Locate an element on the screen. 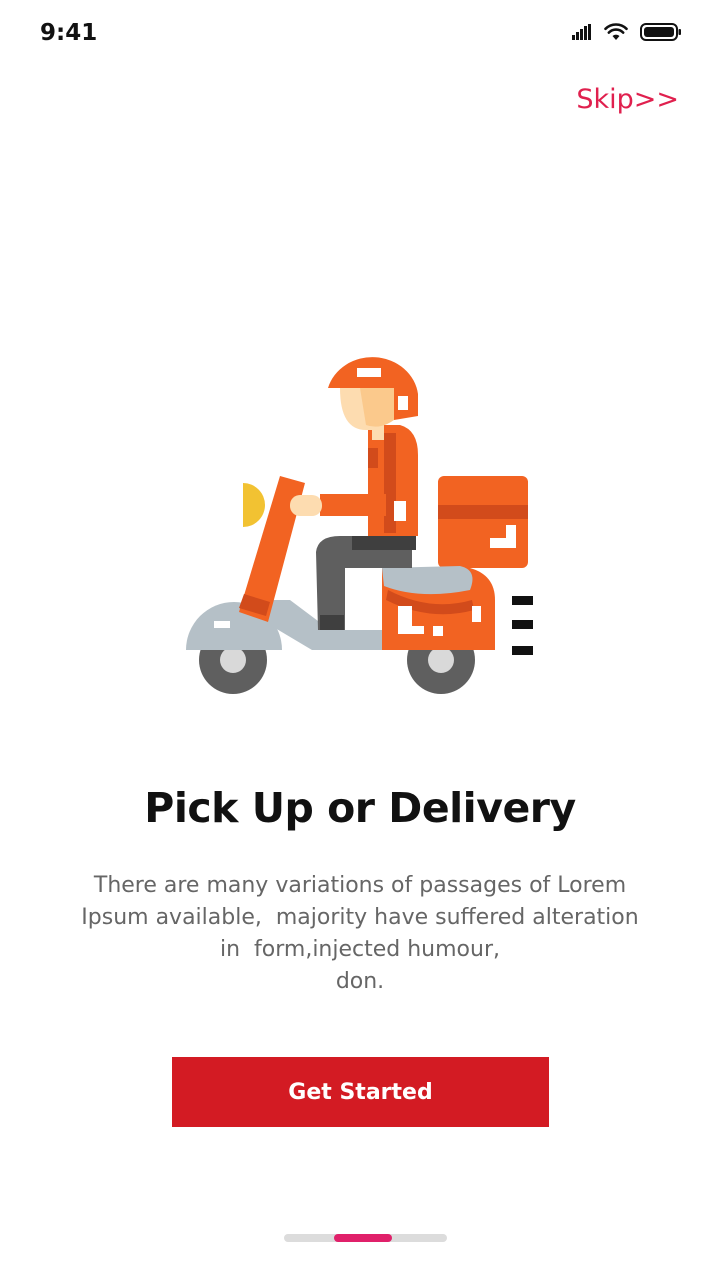 This screenshot has height=1280, width=720. get-started-button: Get Started is located at coordinates (360, 1092).